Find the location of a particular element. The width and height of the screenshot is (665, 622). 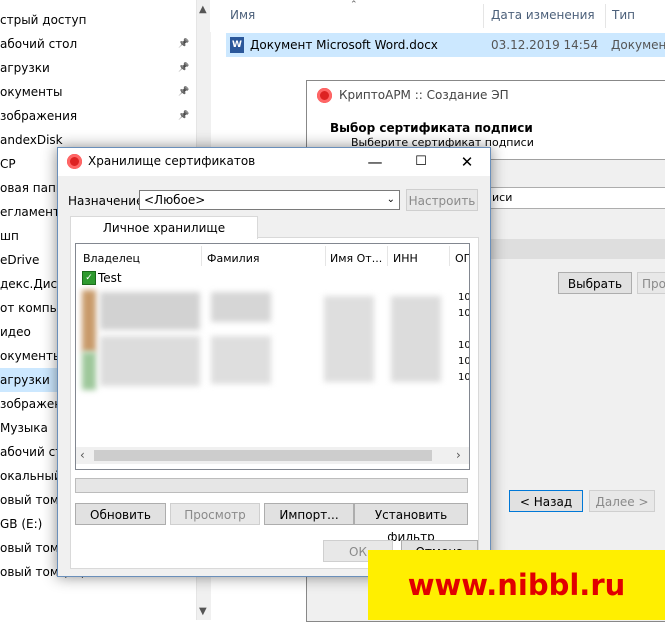

progress-bar is located at coordinates (271, 485).